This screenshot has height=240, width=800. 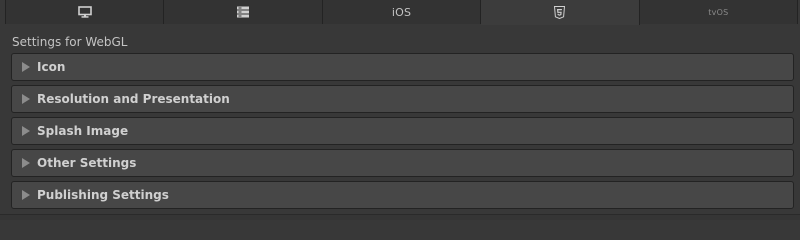 What do you see at coordinates (51, 67) in the screenshot?
I see `foldout-label: Icon` at bounding box center [51, 67].